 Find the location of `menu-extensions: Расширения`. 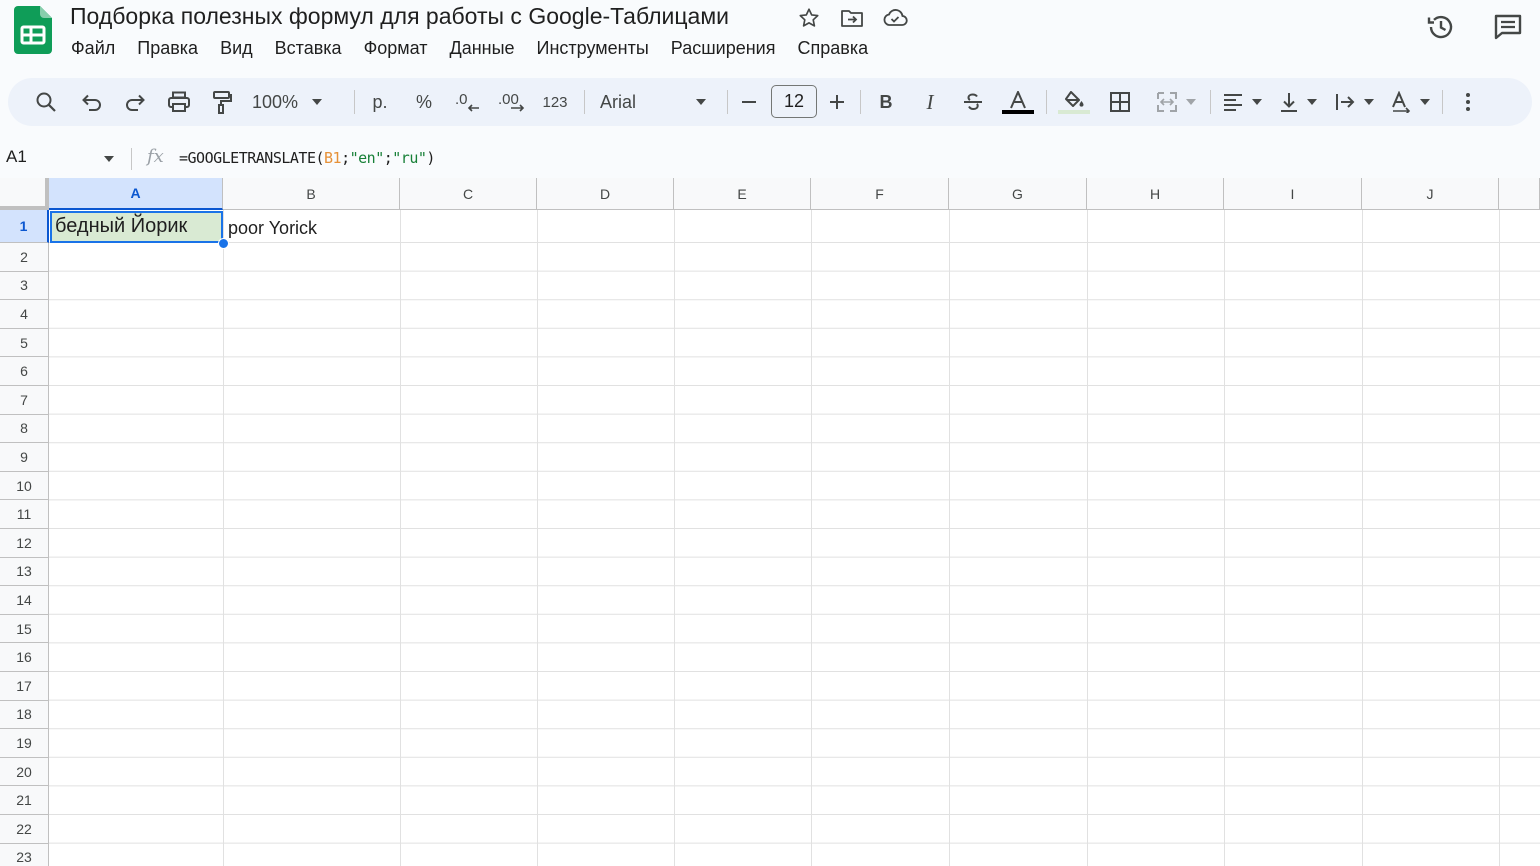

menu-extensions: Расширения is located at coordinates (723, 48).